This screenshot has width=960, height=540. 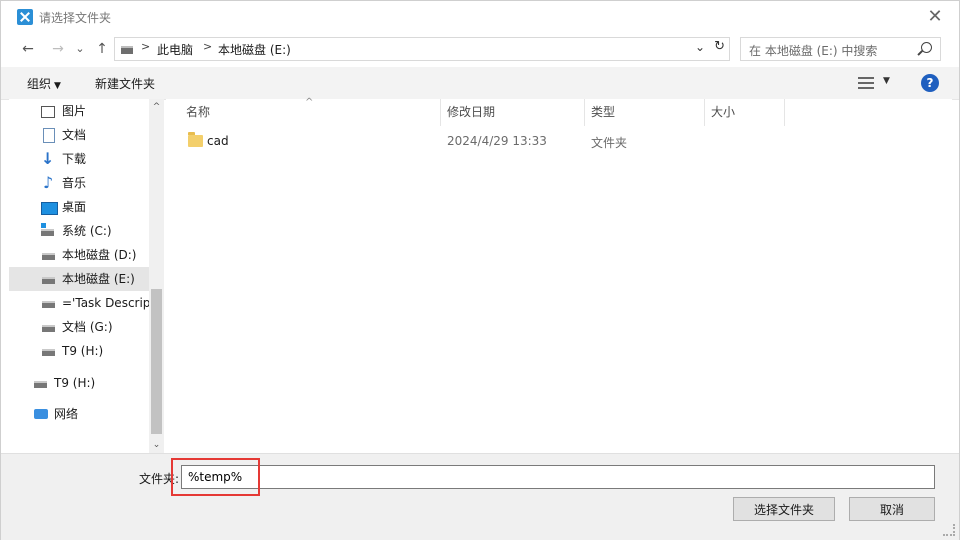 What do you see at coordinates (48, 158) in the screenshot?
I see `download-icon: ↓` at bounding box center [48, 158].